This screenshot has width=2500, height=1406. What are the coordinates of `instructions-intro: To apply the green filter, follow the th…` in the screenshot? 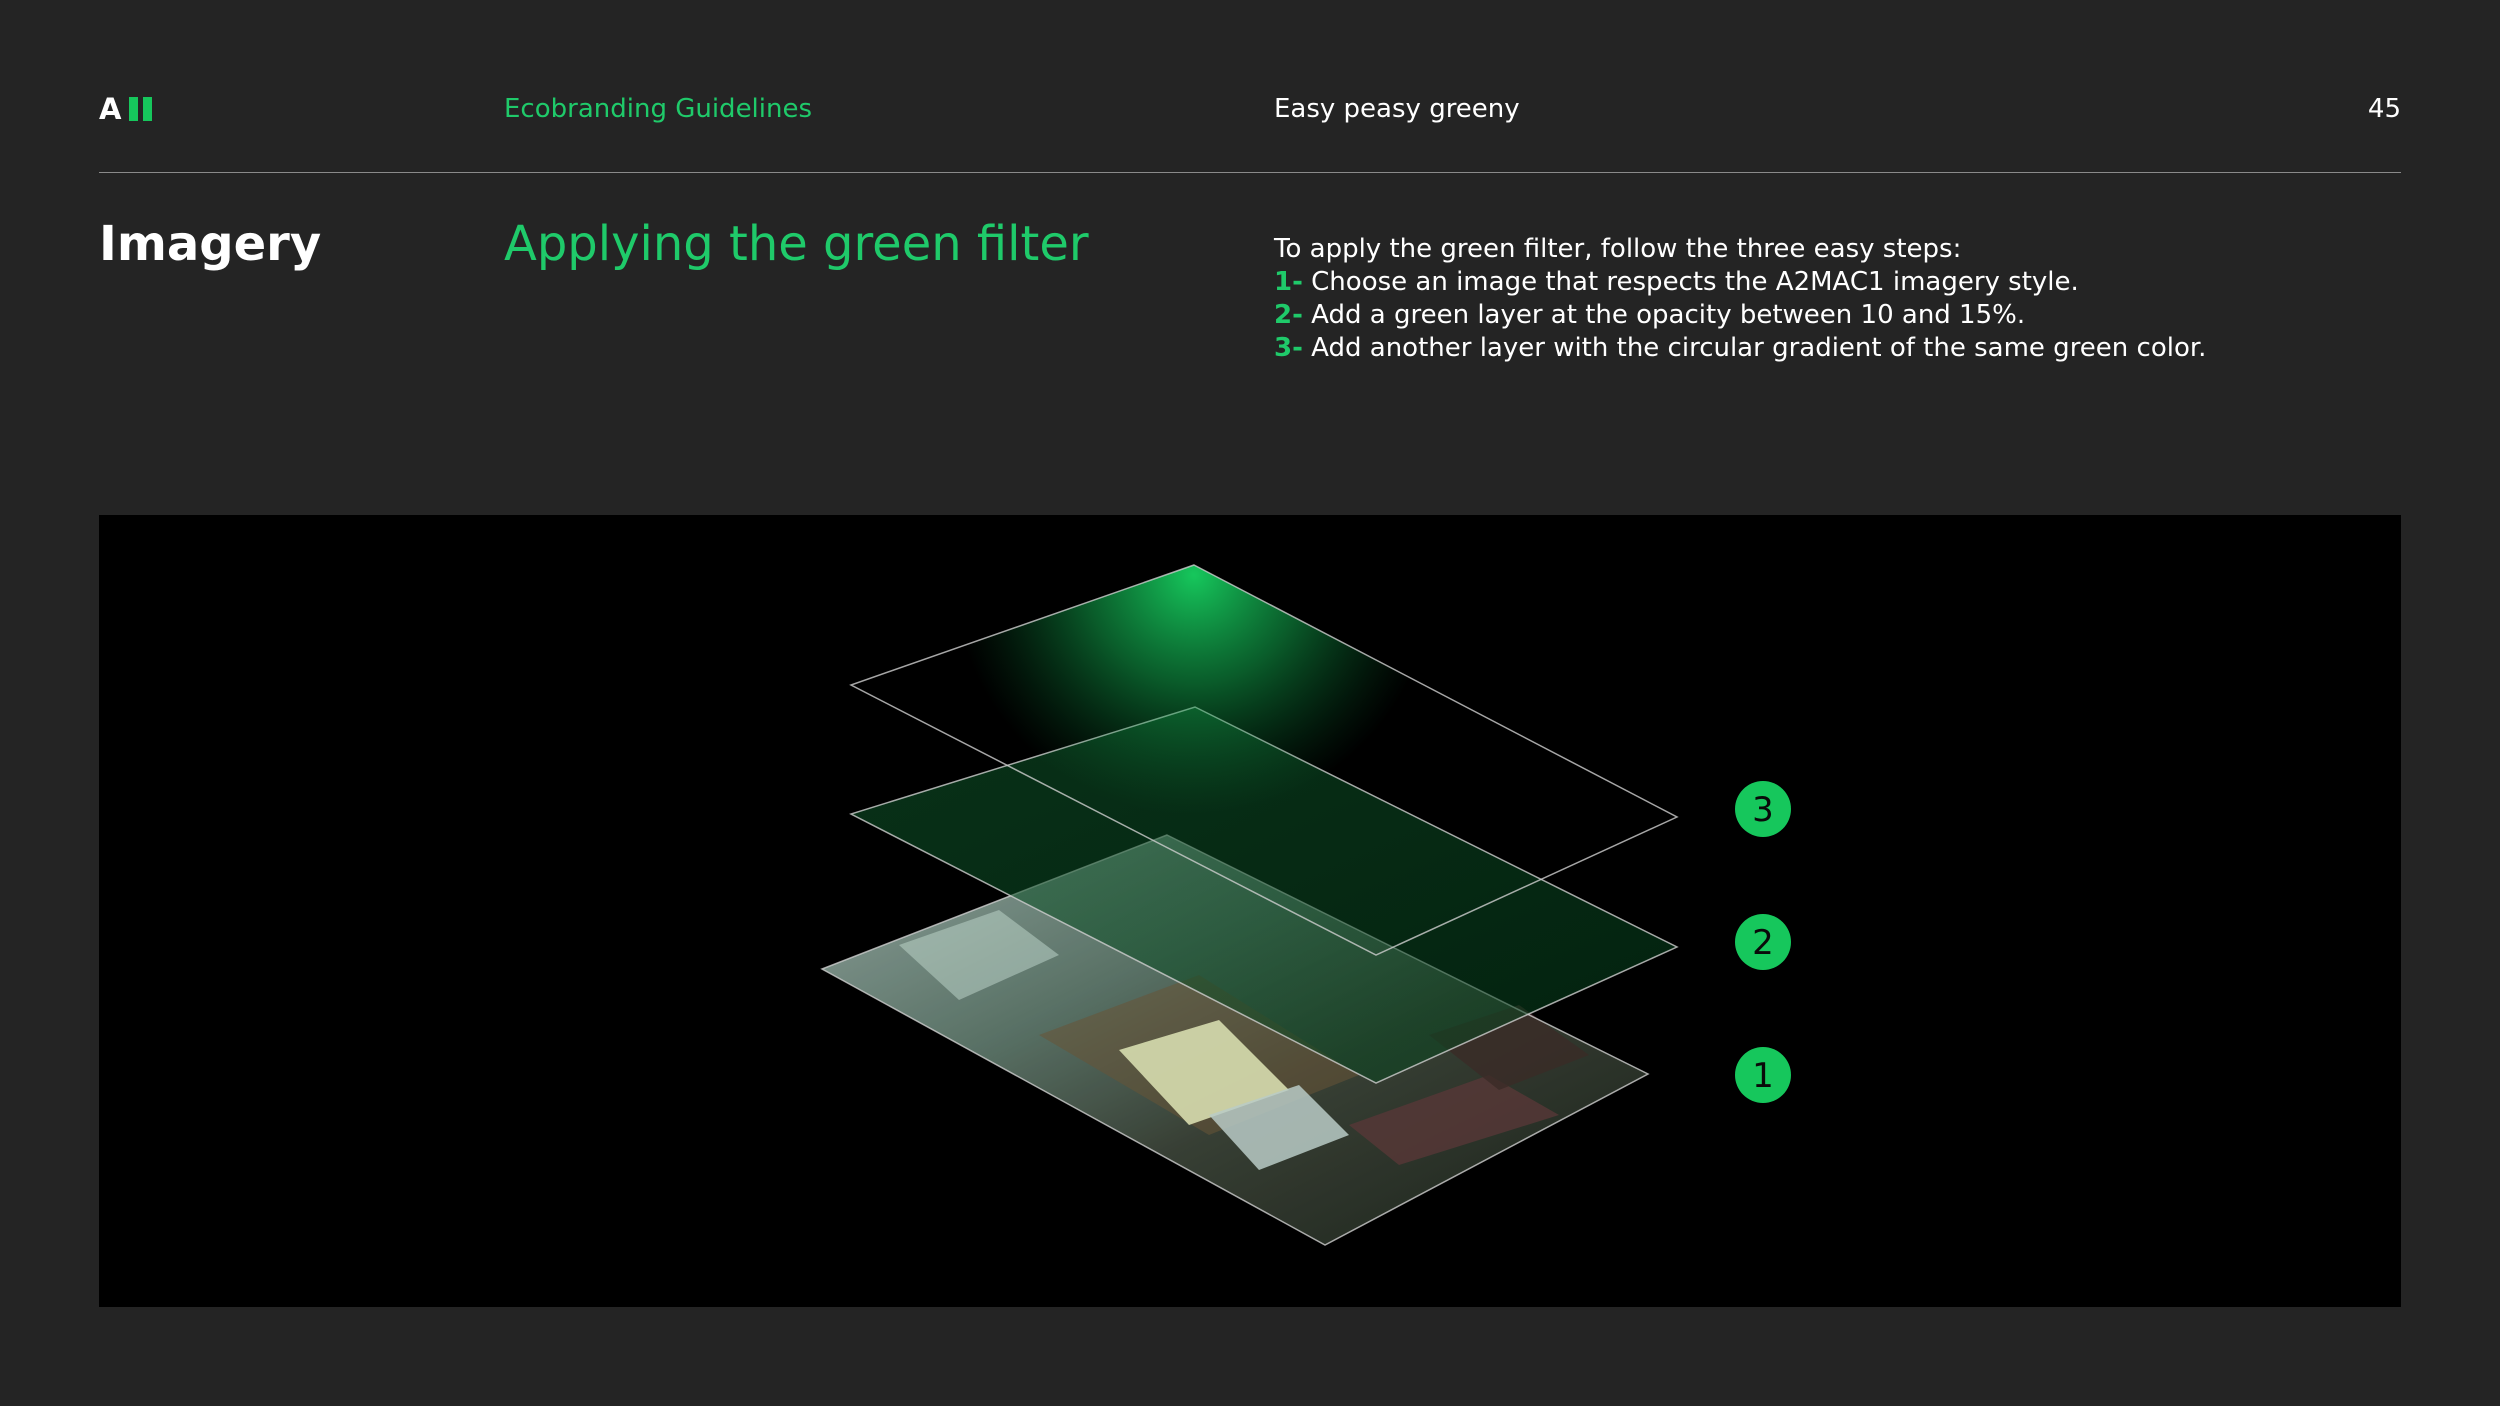 It's located at (1618, 249).